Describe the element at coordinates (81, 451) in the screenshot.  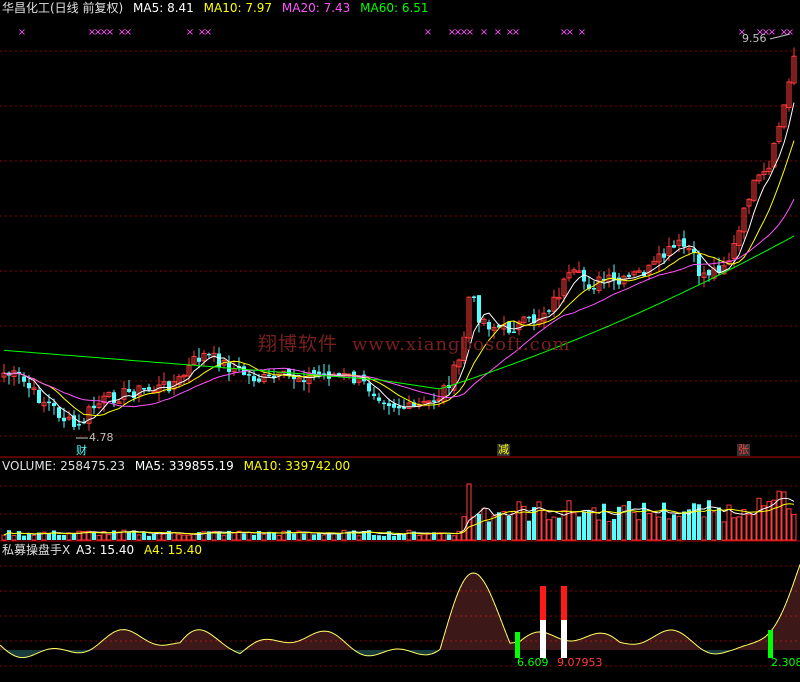
I see `marker-cai: 财` at that location.